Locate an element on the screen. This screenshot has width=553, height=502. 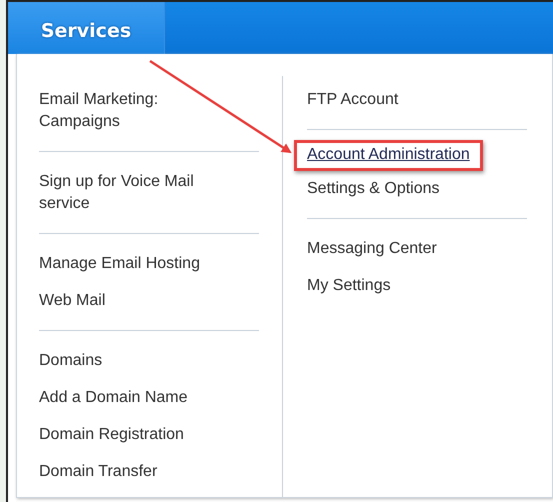
menu-link: Sign up for Voice Mail service is located at coordinates (129, 193).